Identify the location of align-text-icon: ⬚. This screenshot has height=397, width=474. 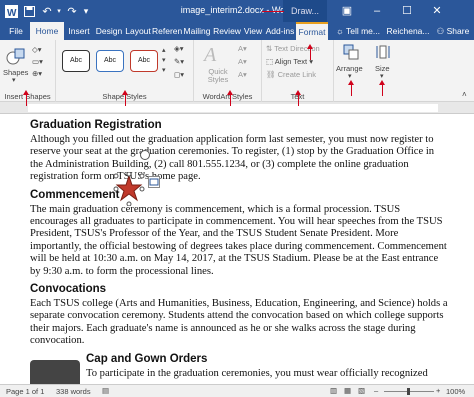
(270, 61).